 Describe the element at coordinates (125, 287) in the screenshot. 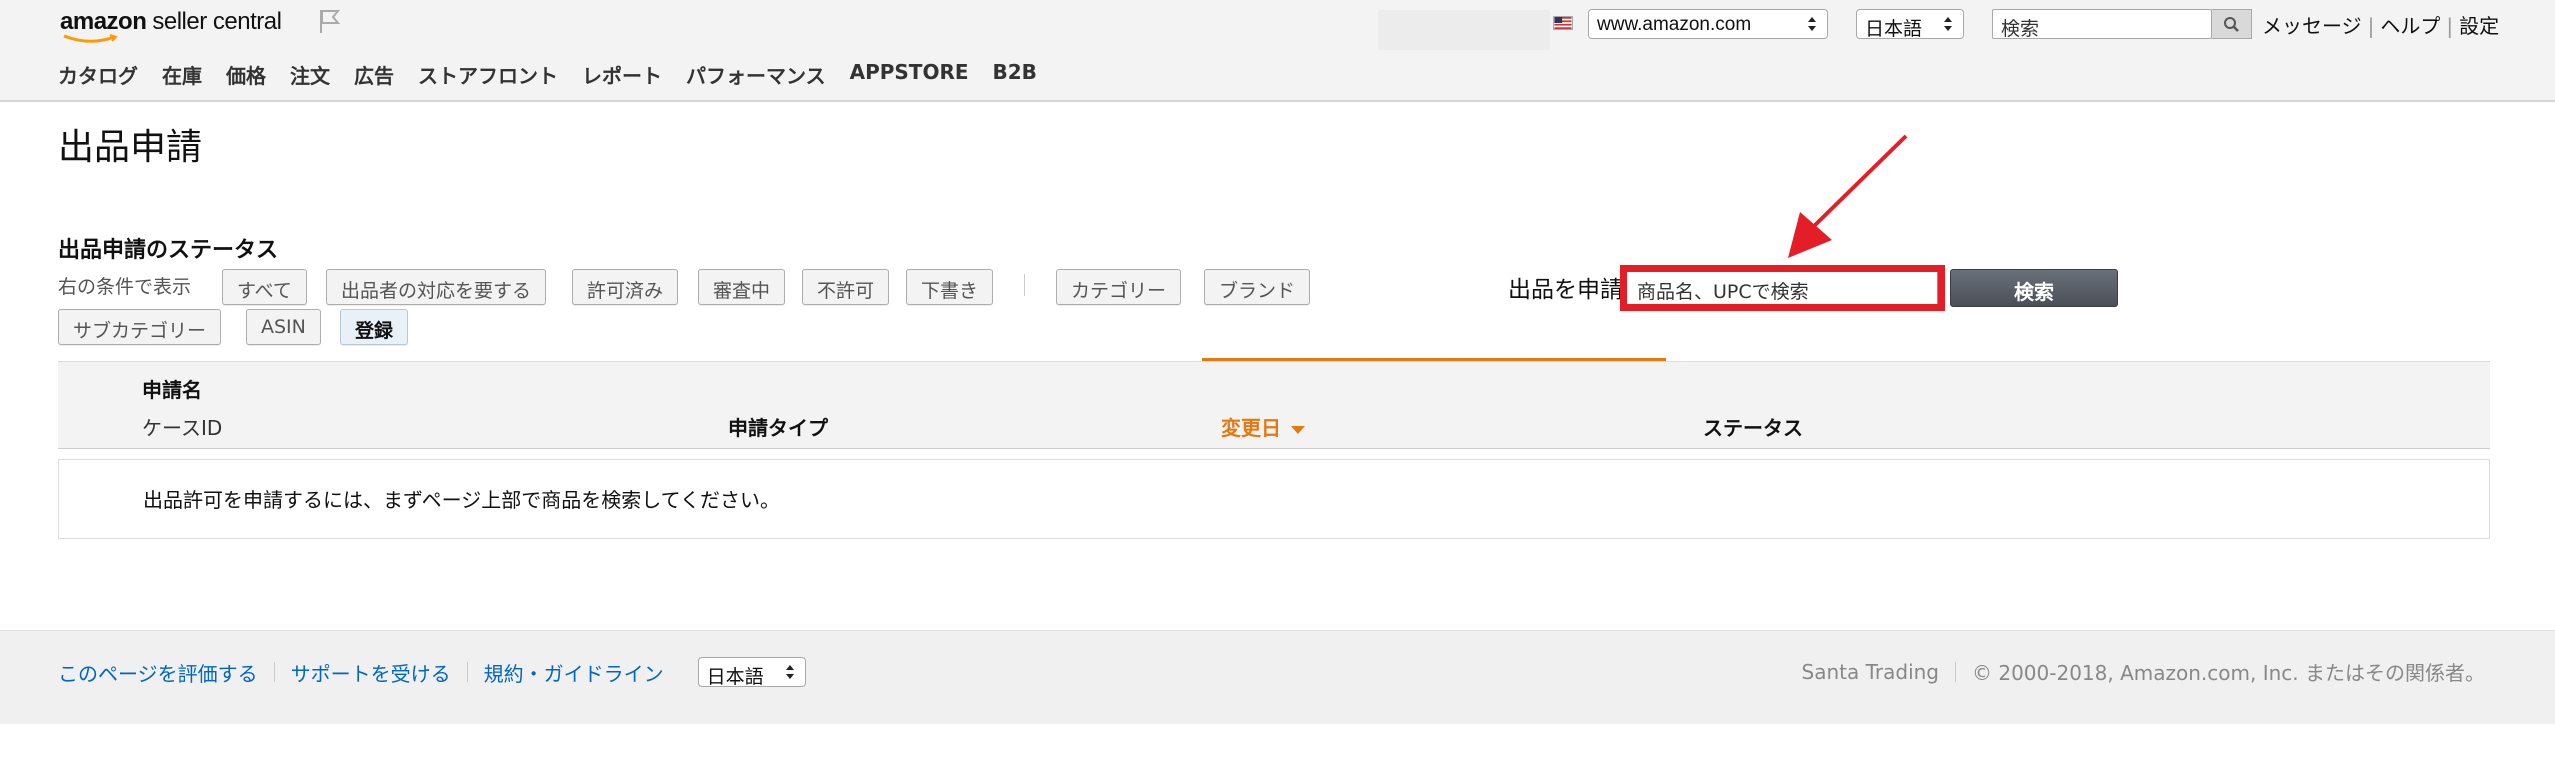

I see `filter-label: 右の条件で表示` at that location.